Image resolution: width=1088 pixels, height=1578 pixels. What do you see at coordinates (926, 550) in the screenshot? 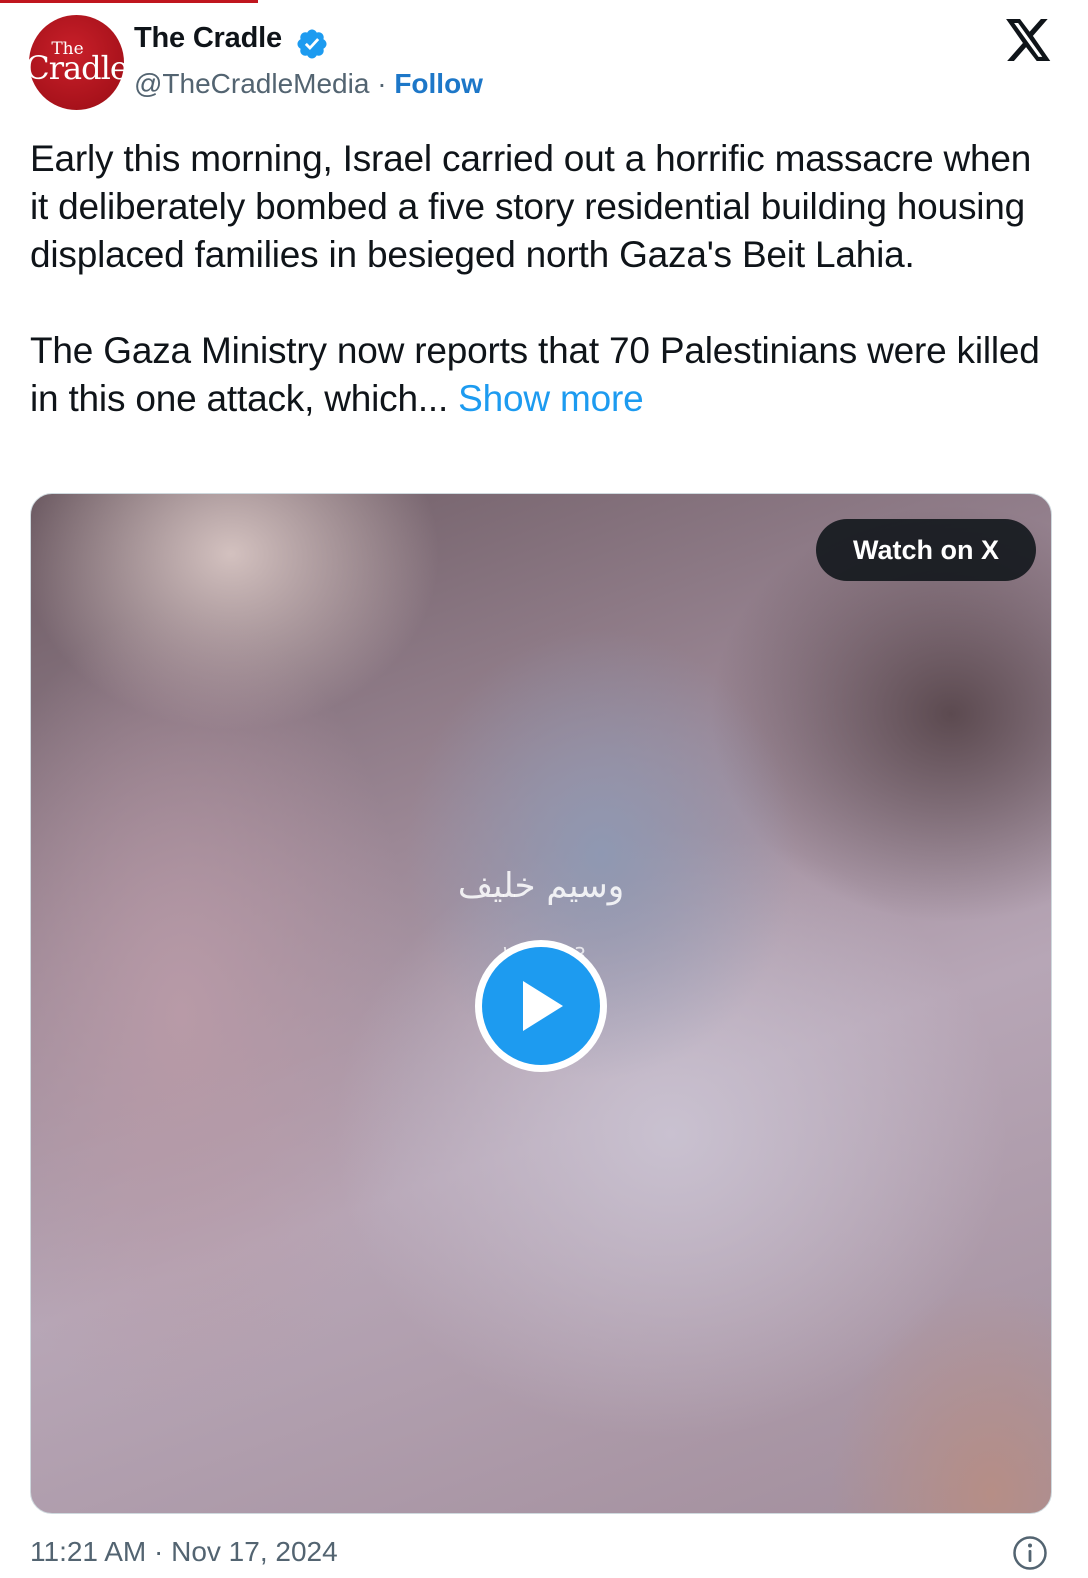
I see `watch-on-x-button: Watch on X` at bounding box center [926, 550].